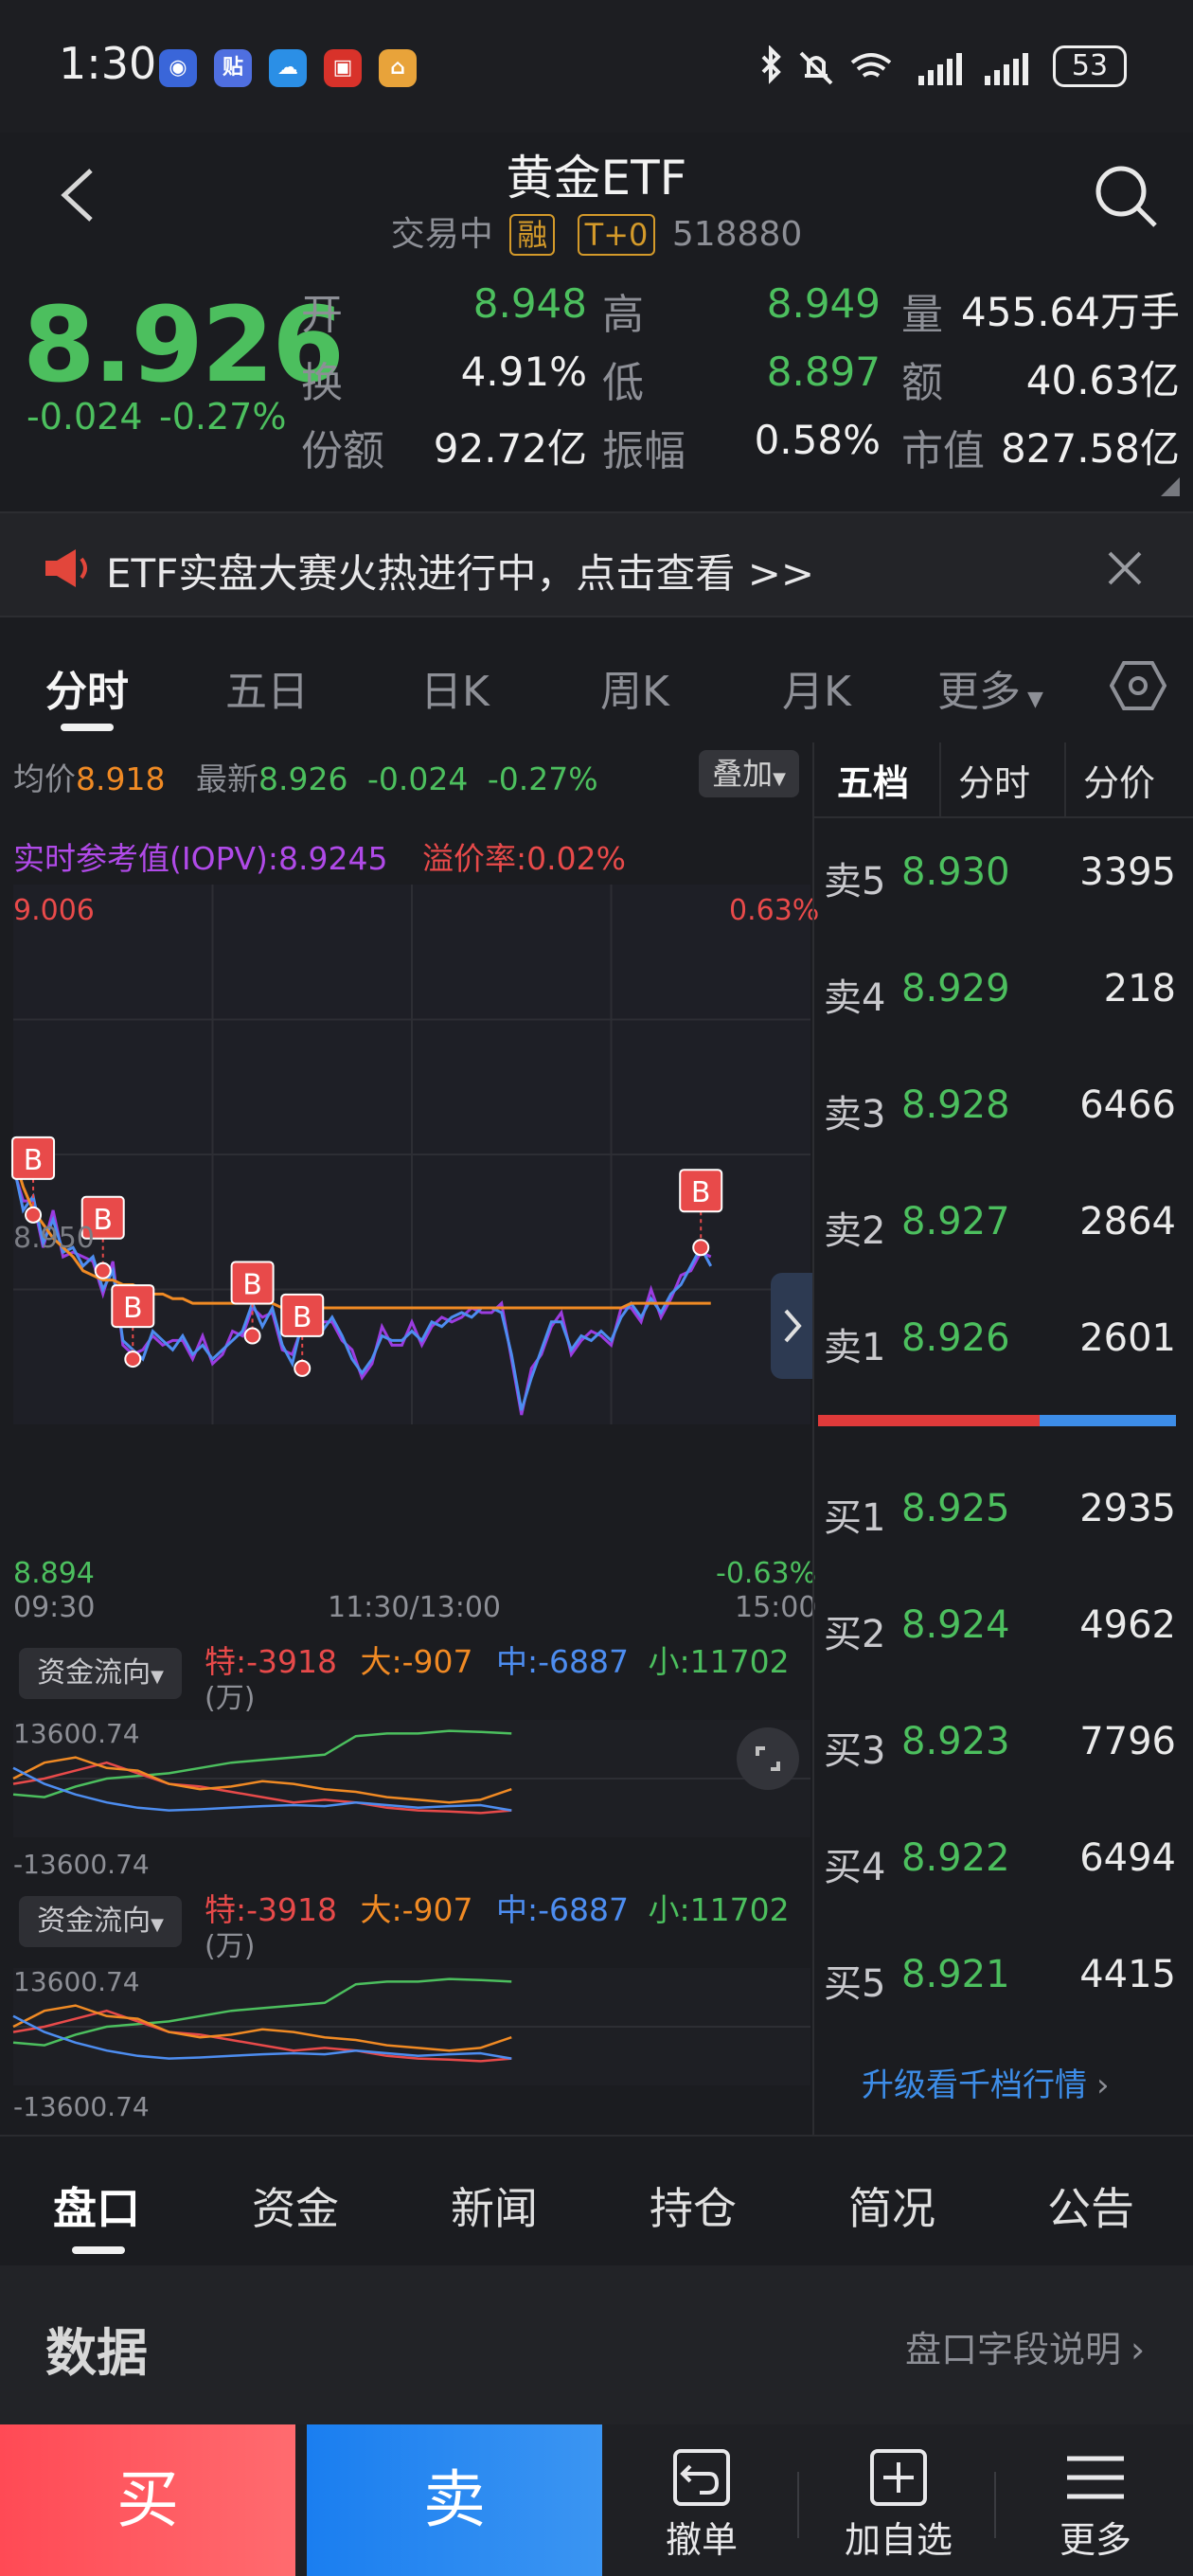  What do you see at coordinates (267, 687) in the screenshot?
I see `tab-5day: 五日` at bounding box center [267, 687].